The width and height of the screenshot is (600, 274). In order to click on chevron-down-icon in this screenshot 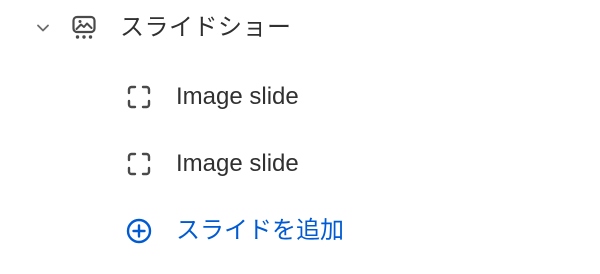, I will do `click(43, 28)`.